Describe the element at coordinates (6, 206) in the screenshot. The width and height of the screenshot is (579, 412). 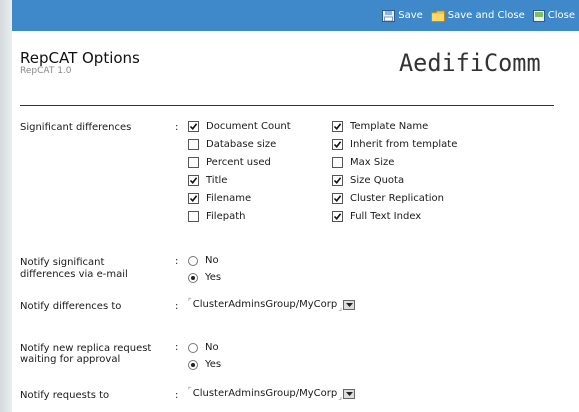
I see `left-background-strip` at that location.